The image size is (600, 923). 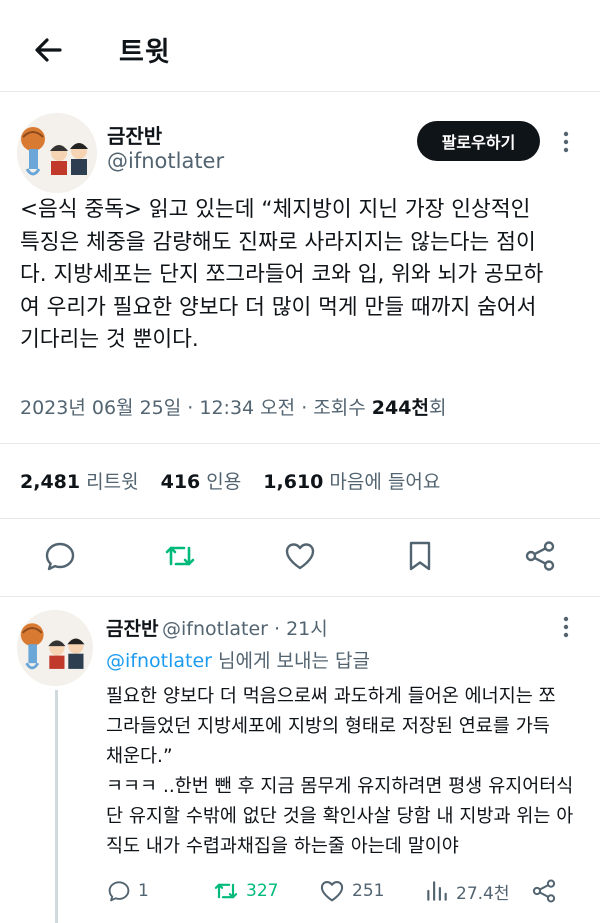 I want to click on quotes-stat: 416 인용, so click(x=209, y=482).